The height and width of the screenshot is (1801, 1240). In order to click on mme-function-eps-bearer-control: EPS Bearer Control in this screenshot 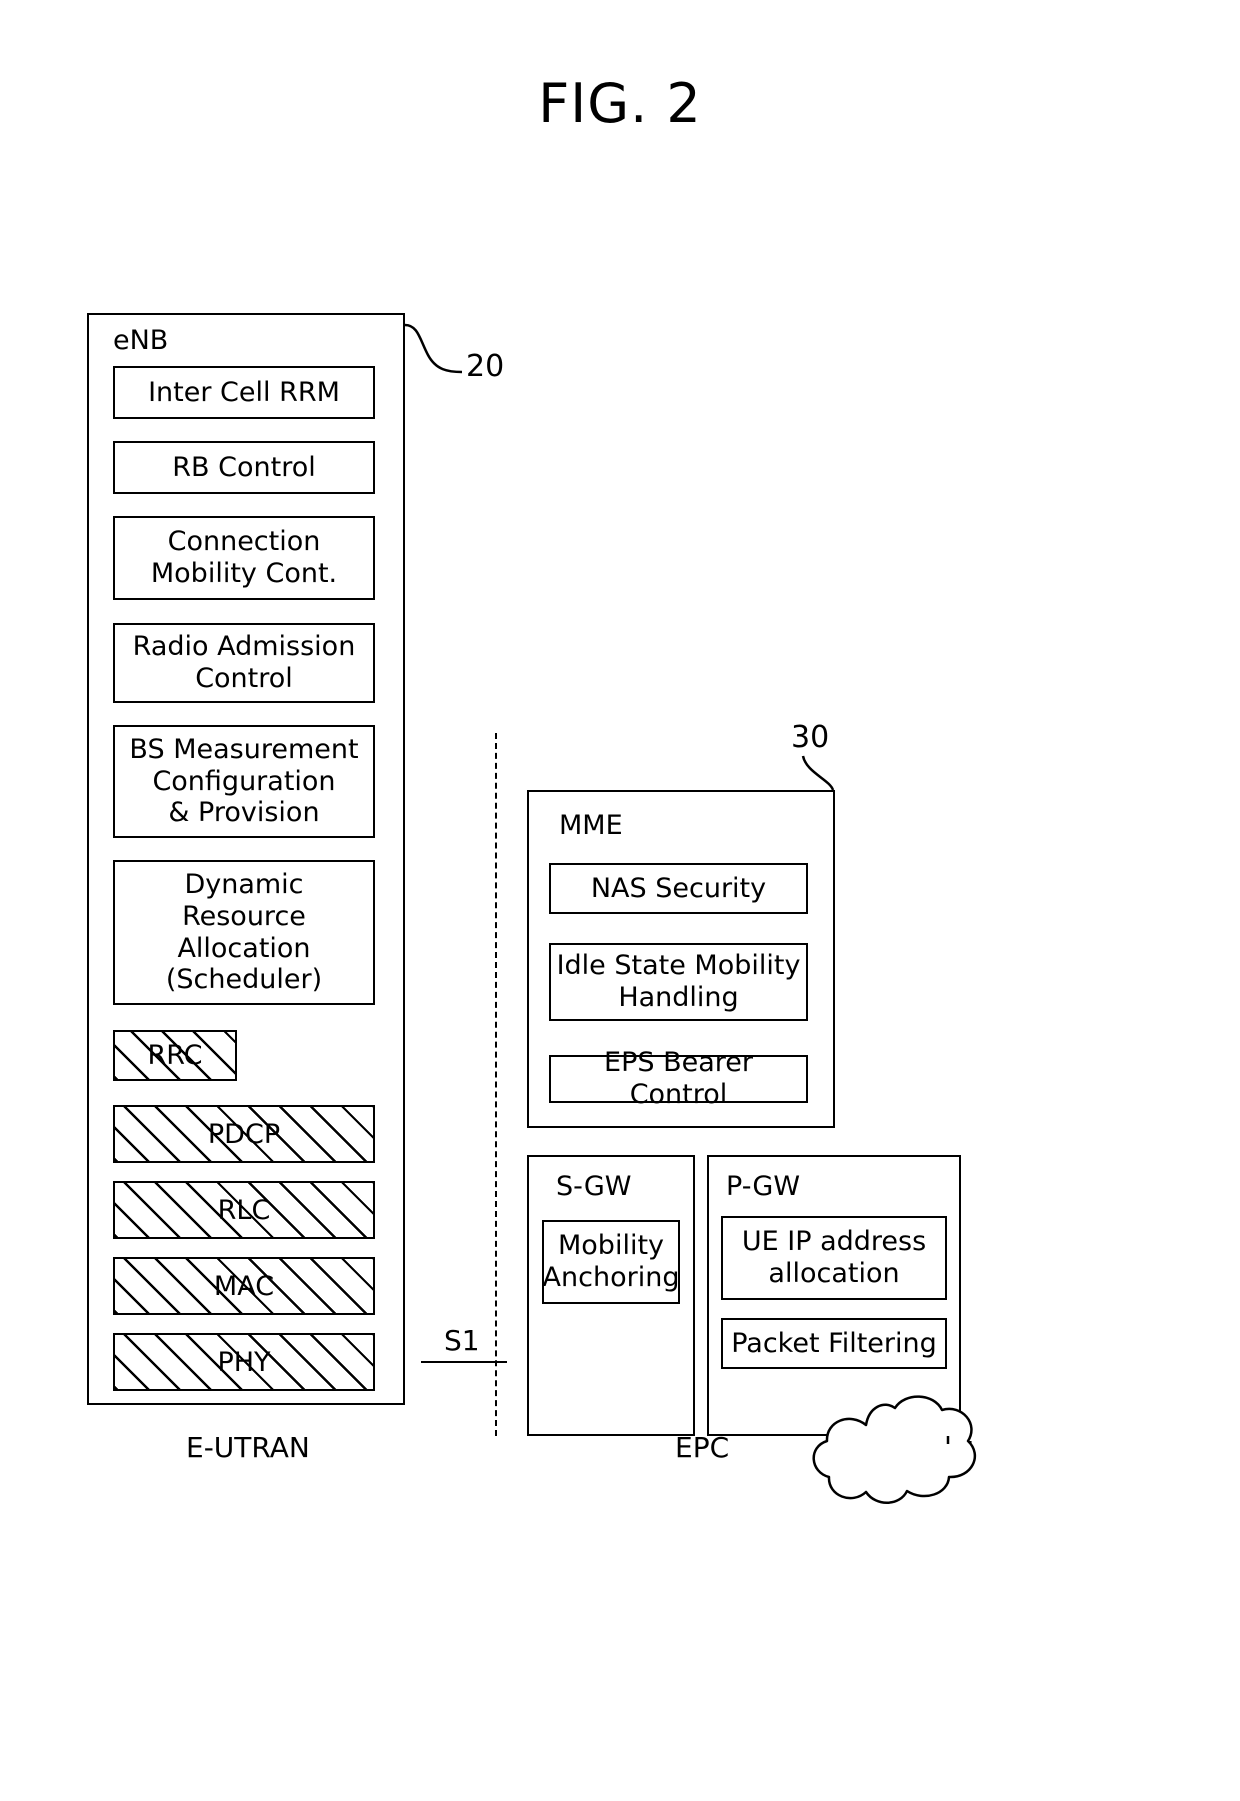, I will do `click(678, 1078)`.